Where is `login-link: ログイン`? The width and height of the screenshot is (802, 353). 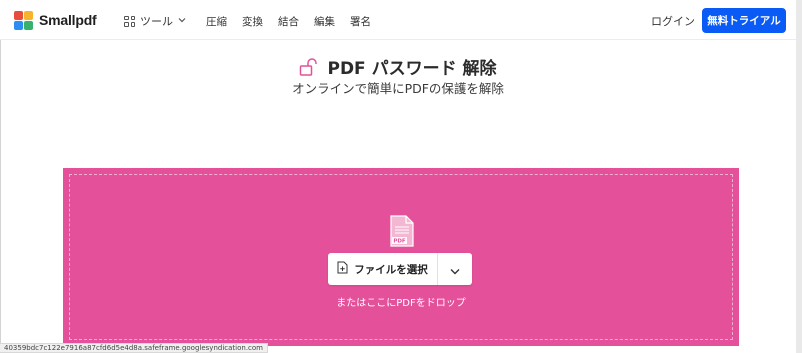
login-link: ログイン is located at coordinates (673, 21).